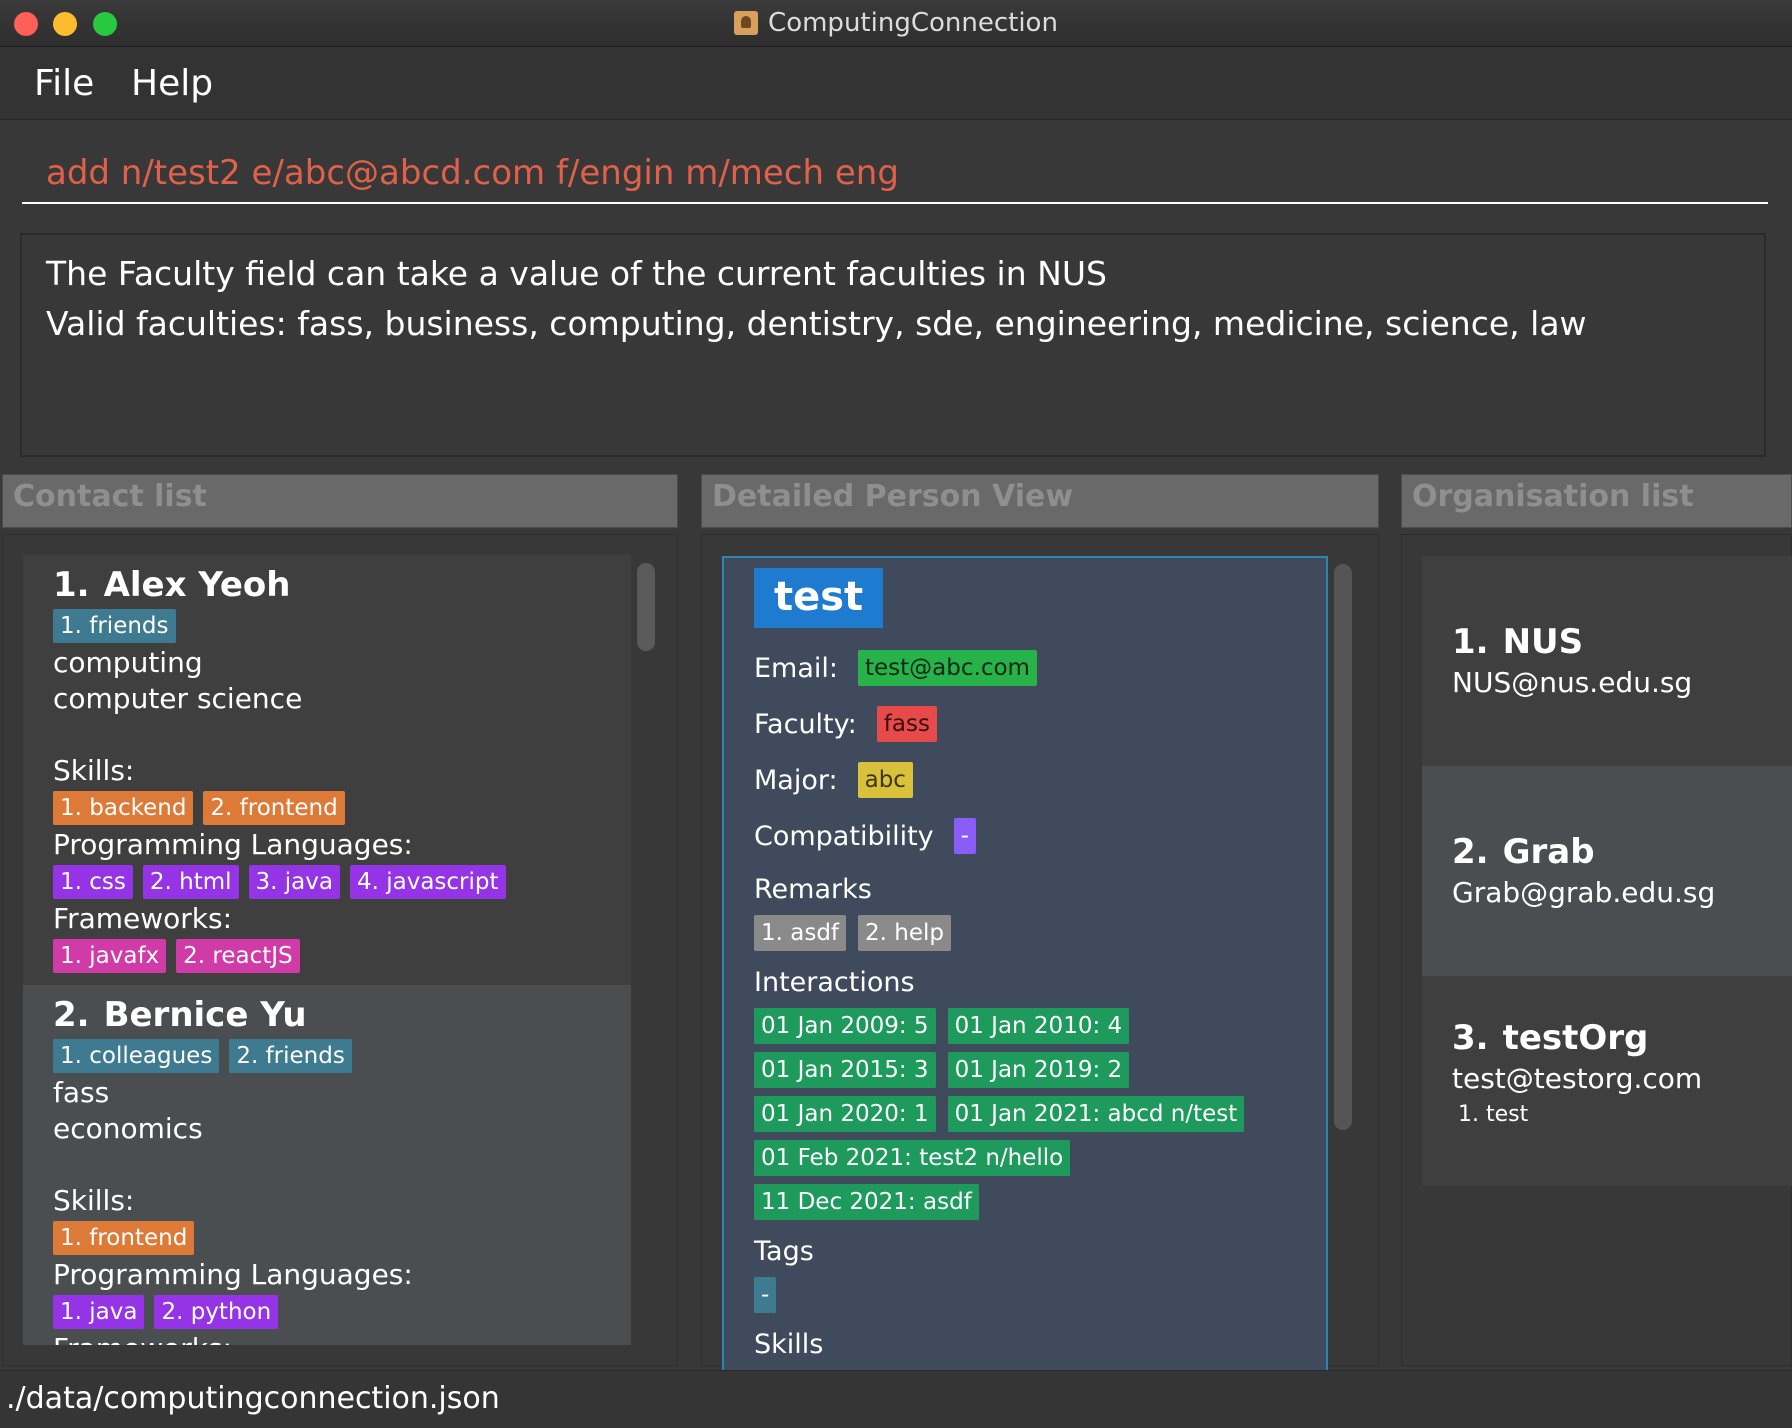  I want to click on menu-file: File, so click(64, 83).